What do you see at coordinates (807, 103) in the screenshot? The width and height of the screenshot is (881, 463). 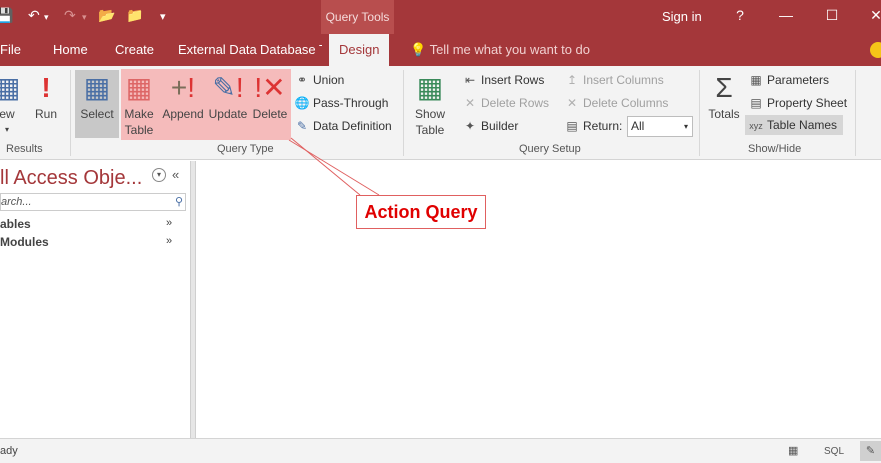 I see `property-sheet-label: Property Sheet` at bounding box center [807, 103].